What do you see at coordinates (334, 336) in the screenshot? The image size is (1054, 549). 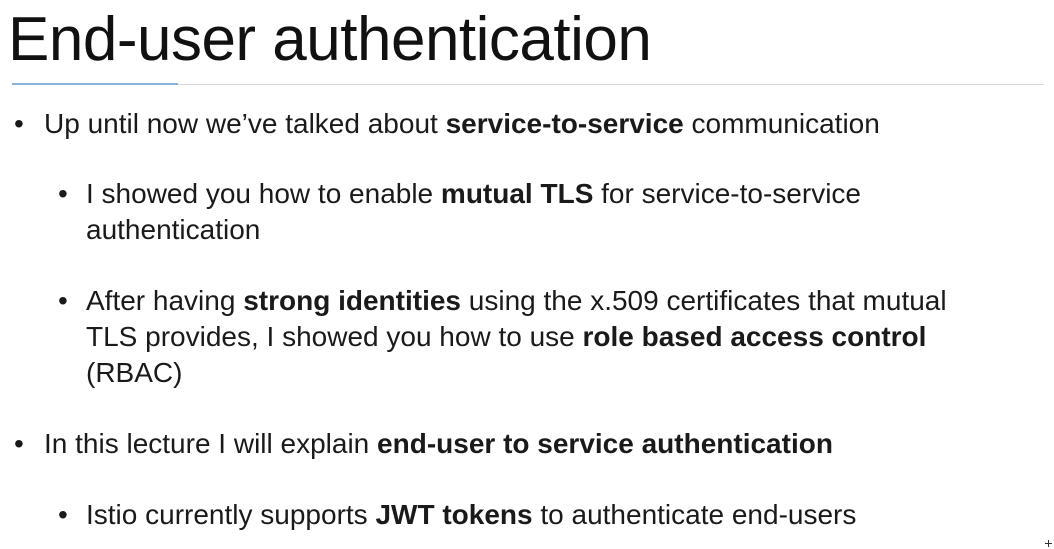 I see `text-segment: TLS provides, I showed you how to use` at bounding box center [334, 336].